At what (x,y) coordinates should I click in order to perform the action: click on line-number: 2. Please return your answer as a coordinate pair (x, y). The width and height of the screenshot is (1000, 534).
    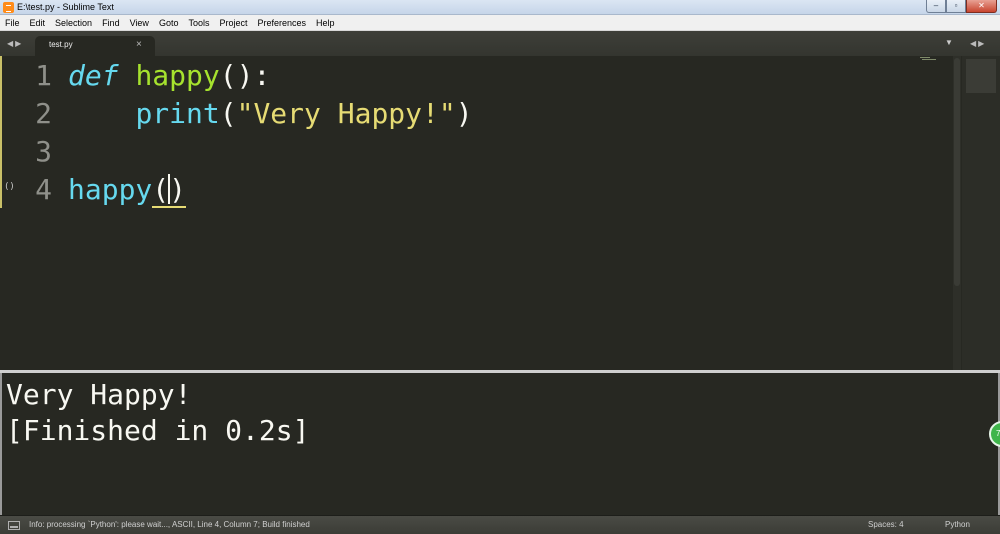
    Looking at the image, I should click on (43, 113).